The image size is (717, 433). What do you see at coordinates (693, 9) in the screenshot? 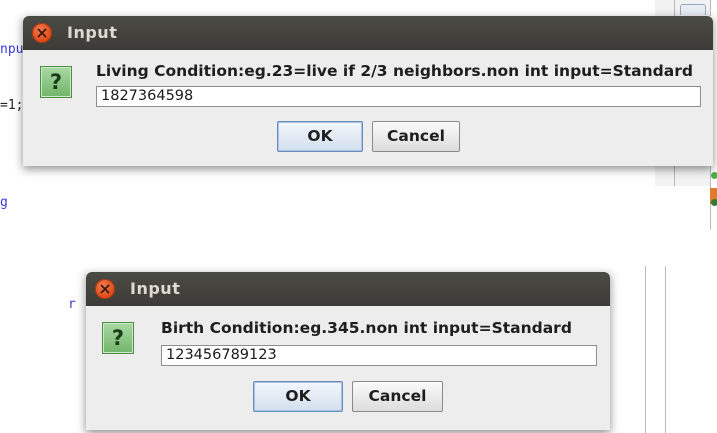
I see `window-icon` at bounding box center [693, 9].